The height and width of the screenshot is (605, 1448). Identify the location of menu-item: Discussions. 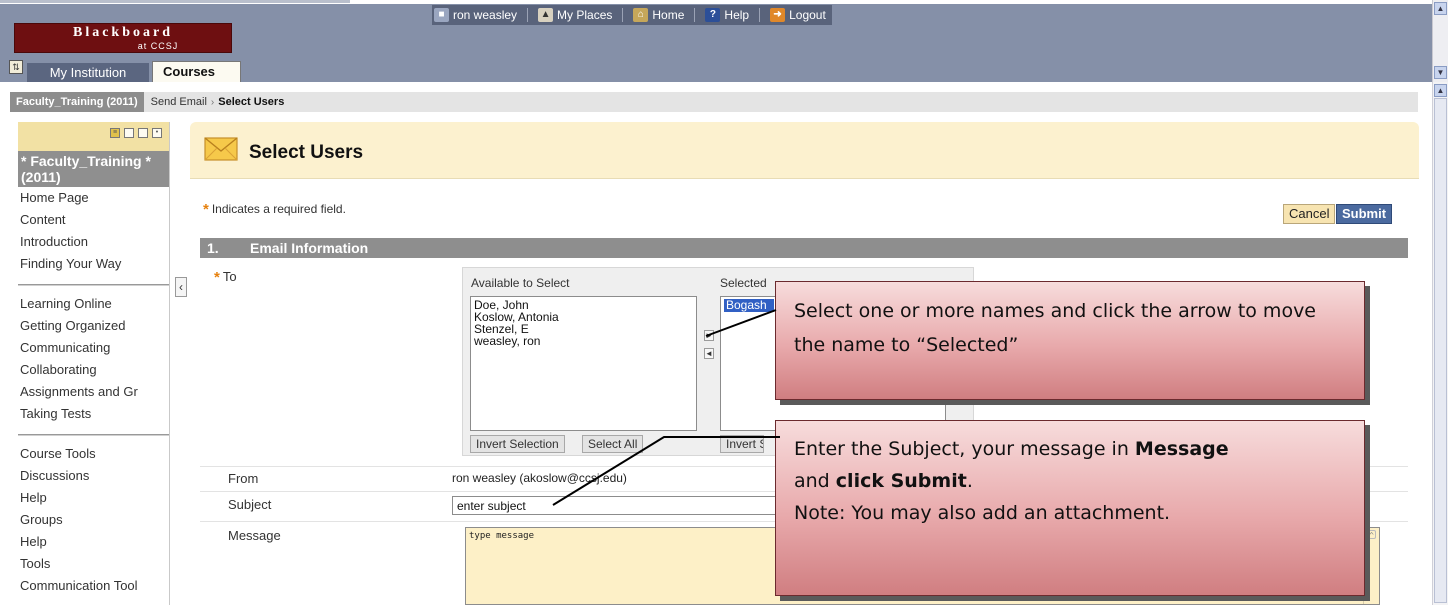
(93, 477).